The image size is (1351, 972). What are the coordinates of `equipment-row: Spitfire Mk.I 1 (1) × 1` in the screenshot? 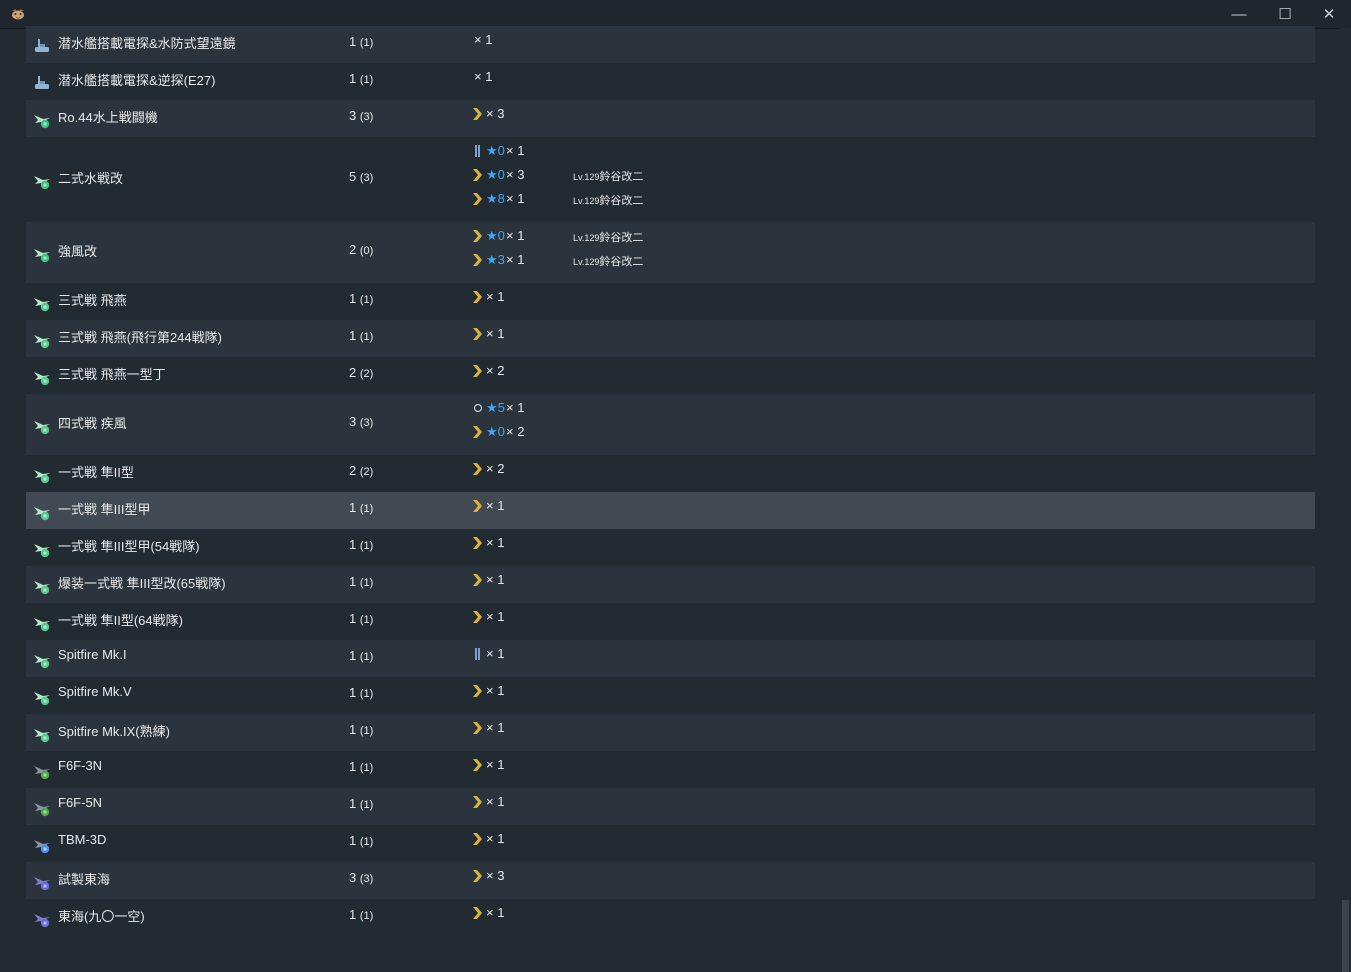 It's located at (670, 658).